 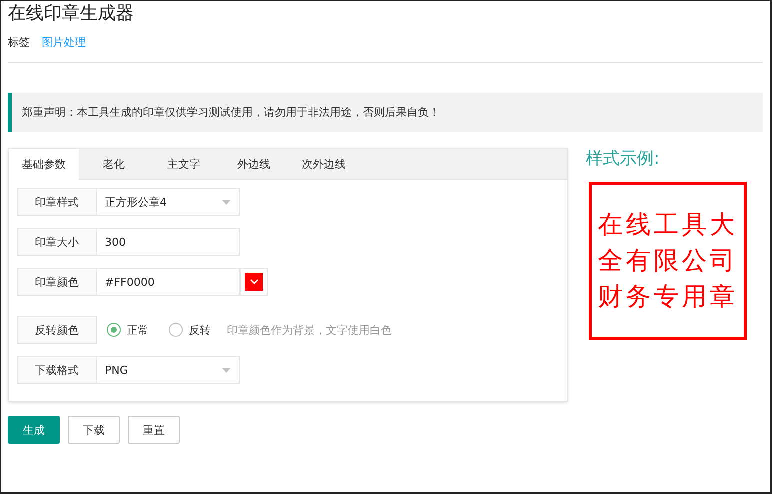 I want to click on tags-label: 标签, so click(x=19, y=42).